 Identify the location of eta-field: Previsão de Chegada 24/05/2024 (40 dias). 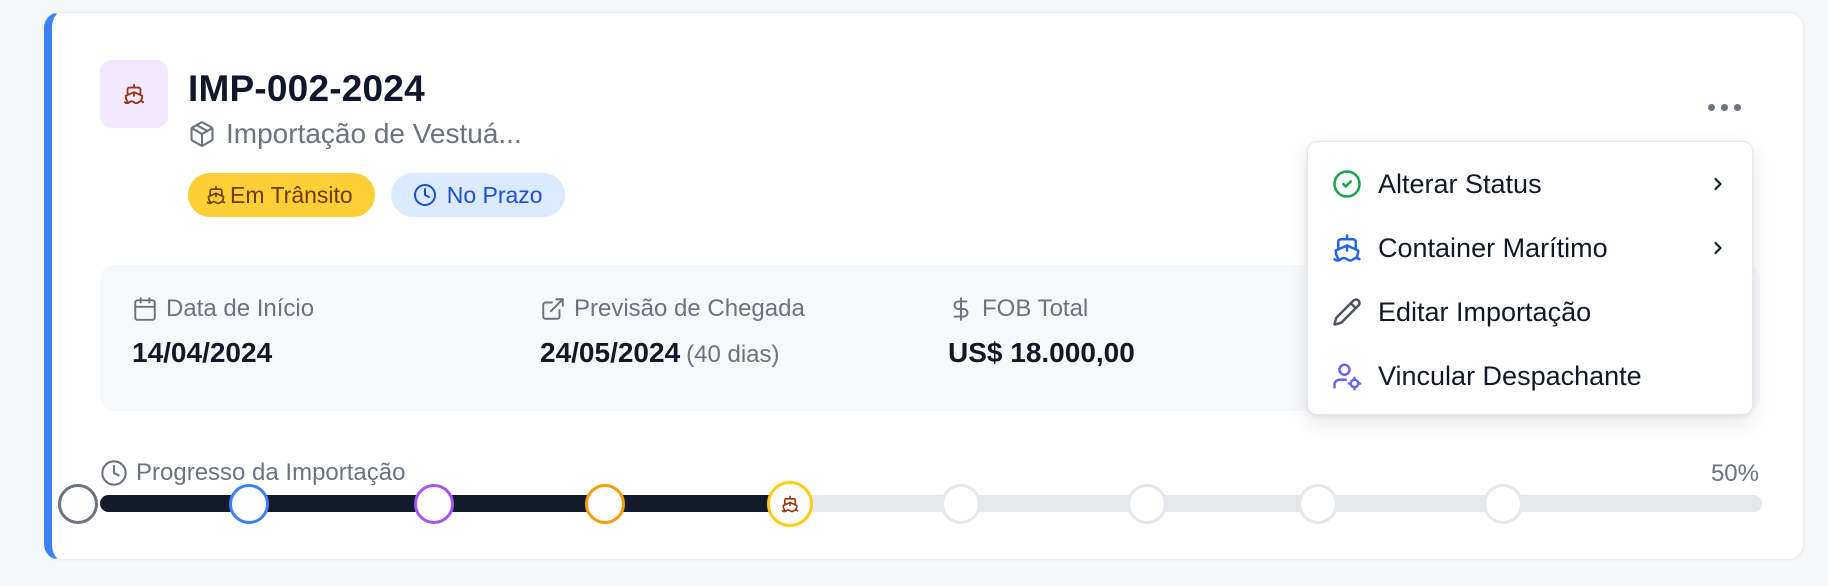
(672, 332).